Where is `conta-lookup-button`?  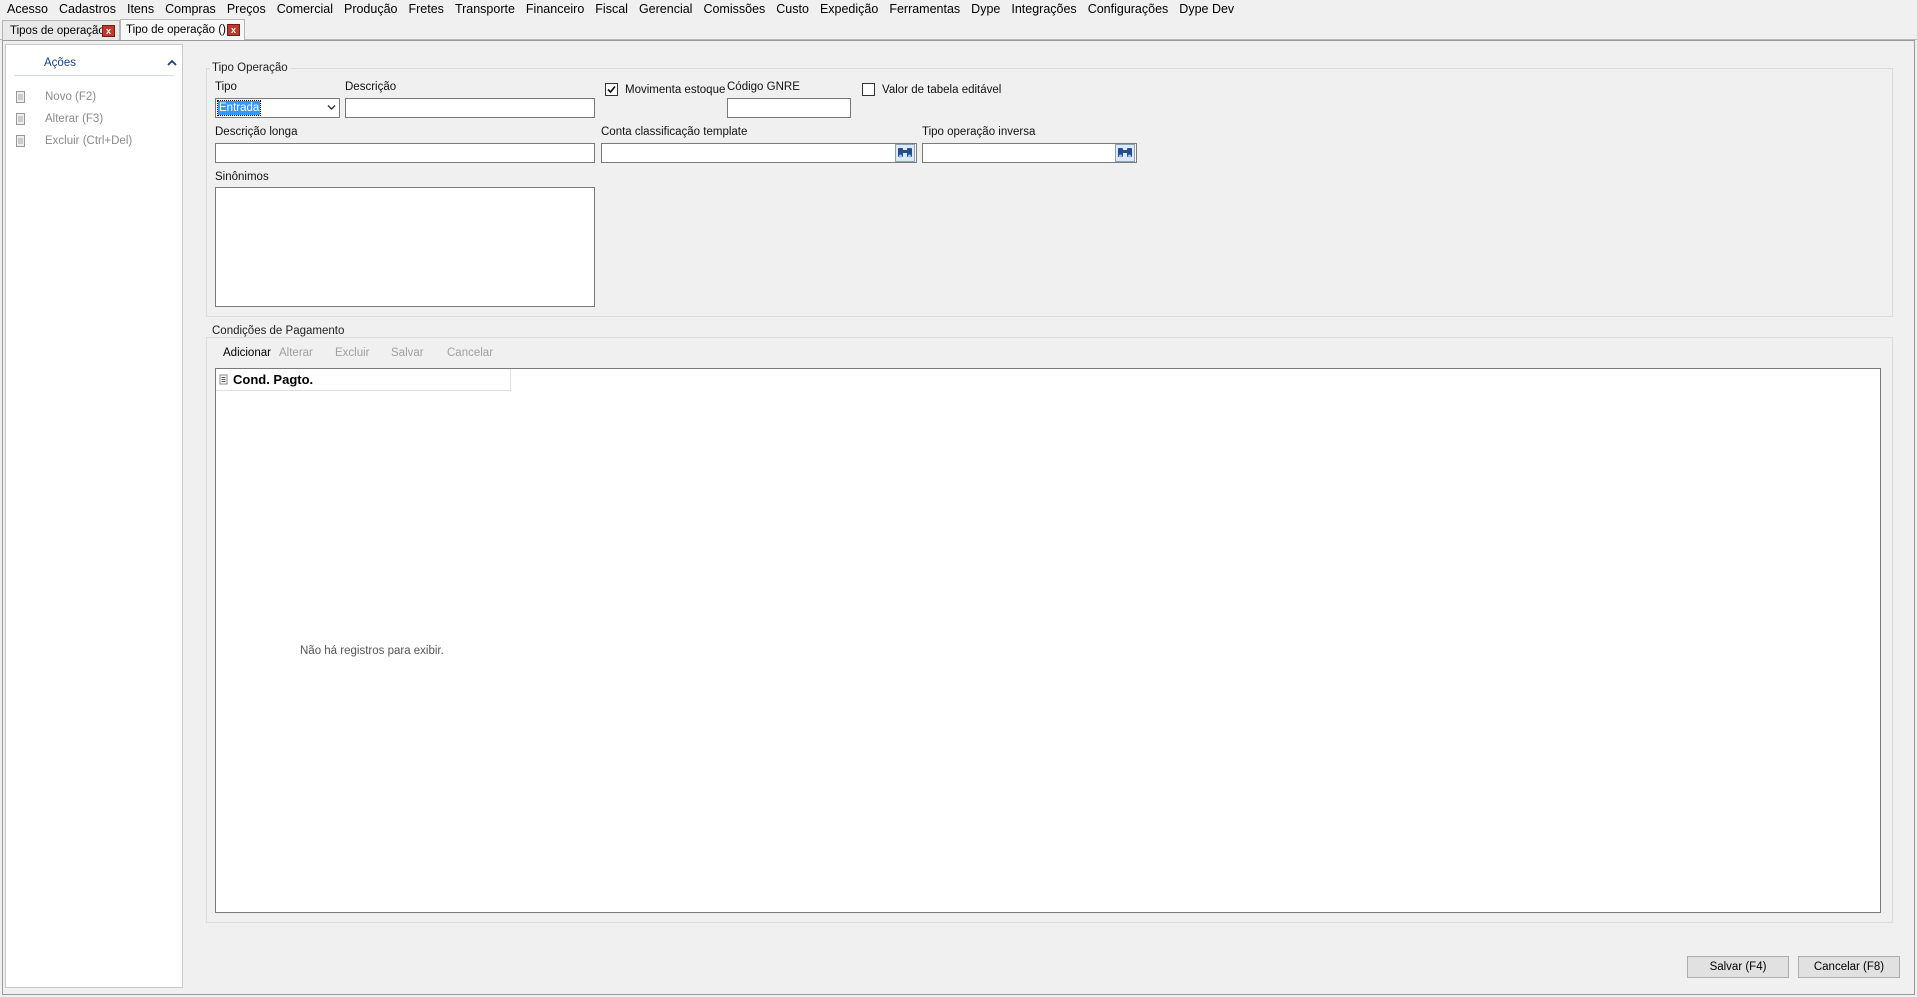 conta-lookup-button is located at coordinates (905, 153).